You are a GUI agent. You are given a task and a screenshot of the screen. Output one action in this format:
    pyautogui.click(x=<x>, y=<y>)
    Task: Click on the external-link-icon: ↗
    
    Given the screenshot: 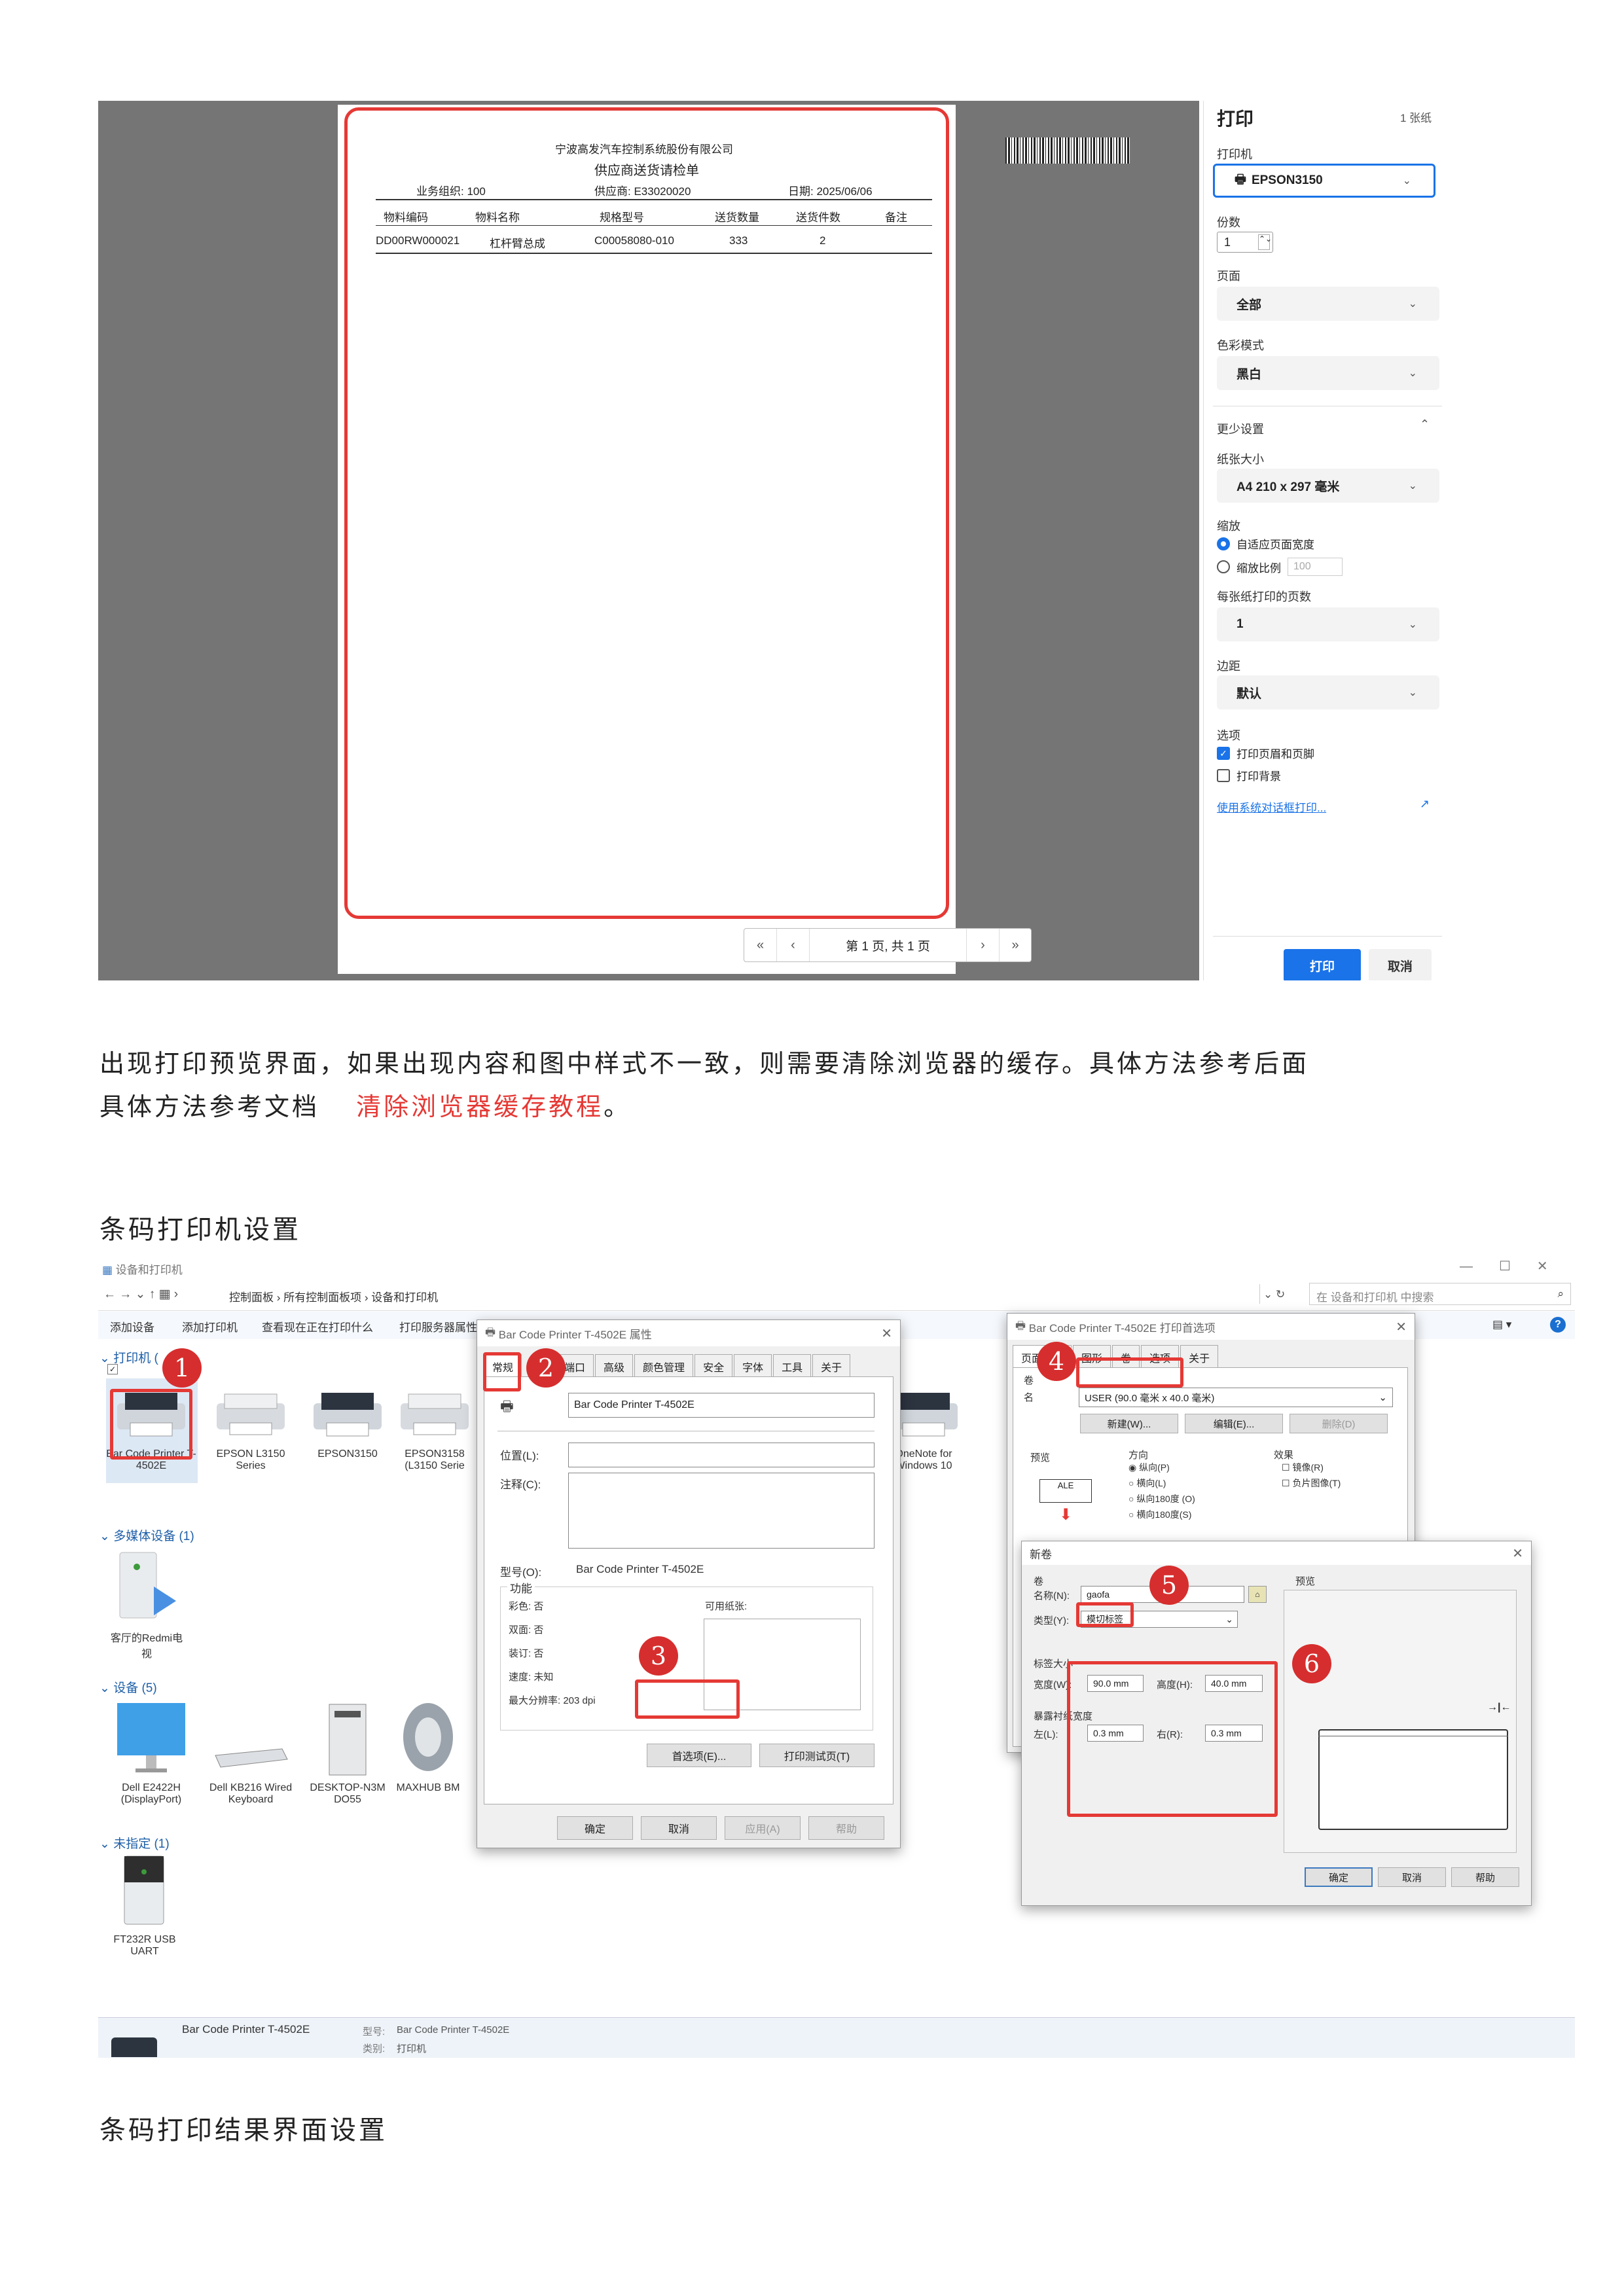 What is the action you would take?
    pyautogui.click(x=1425, y=804)
    